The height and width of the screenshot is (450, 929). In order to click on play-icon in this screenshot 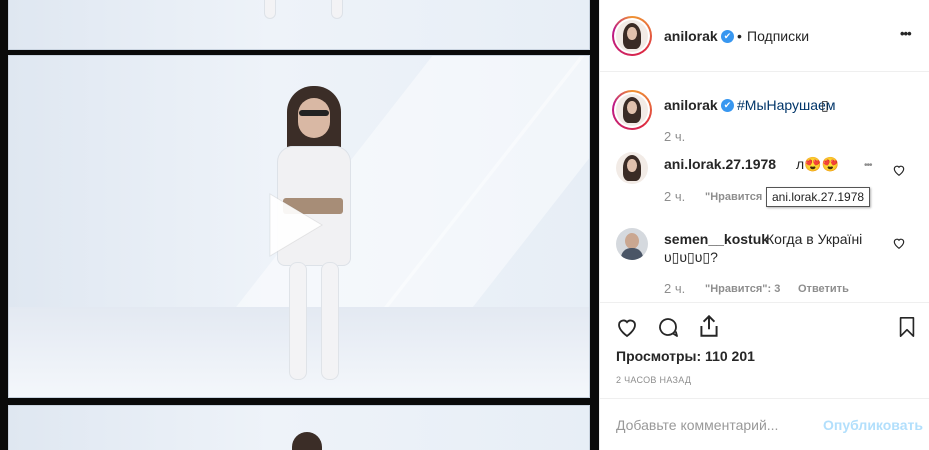, I will do `click(296, 225)`.